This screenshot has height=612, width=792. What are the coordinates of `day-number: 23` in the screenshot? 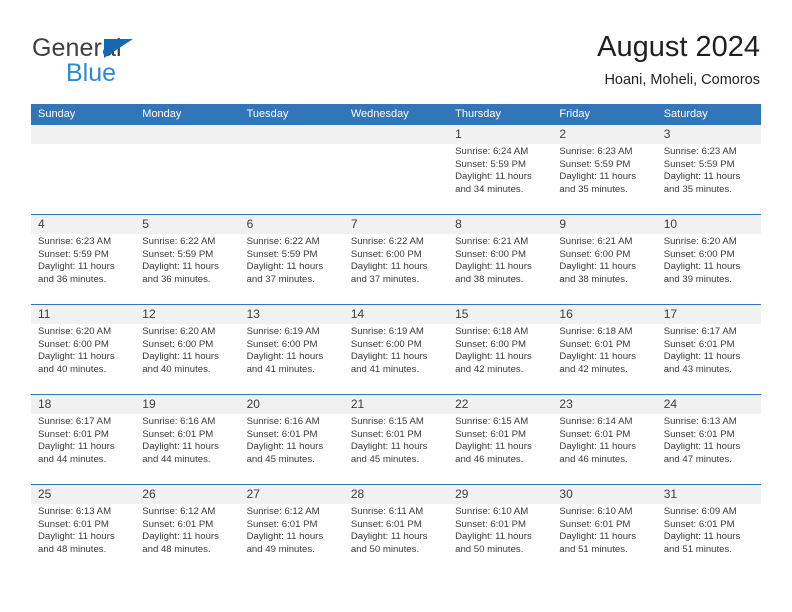 It's located at (566, 404).